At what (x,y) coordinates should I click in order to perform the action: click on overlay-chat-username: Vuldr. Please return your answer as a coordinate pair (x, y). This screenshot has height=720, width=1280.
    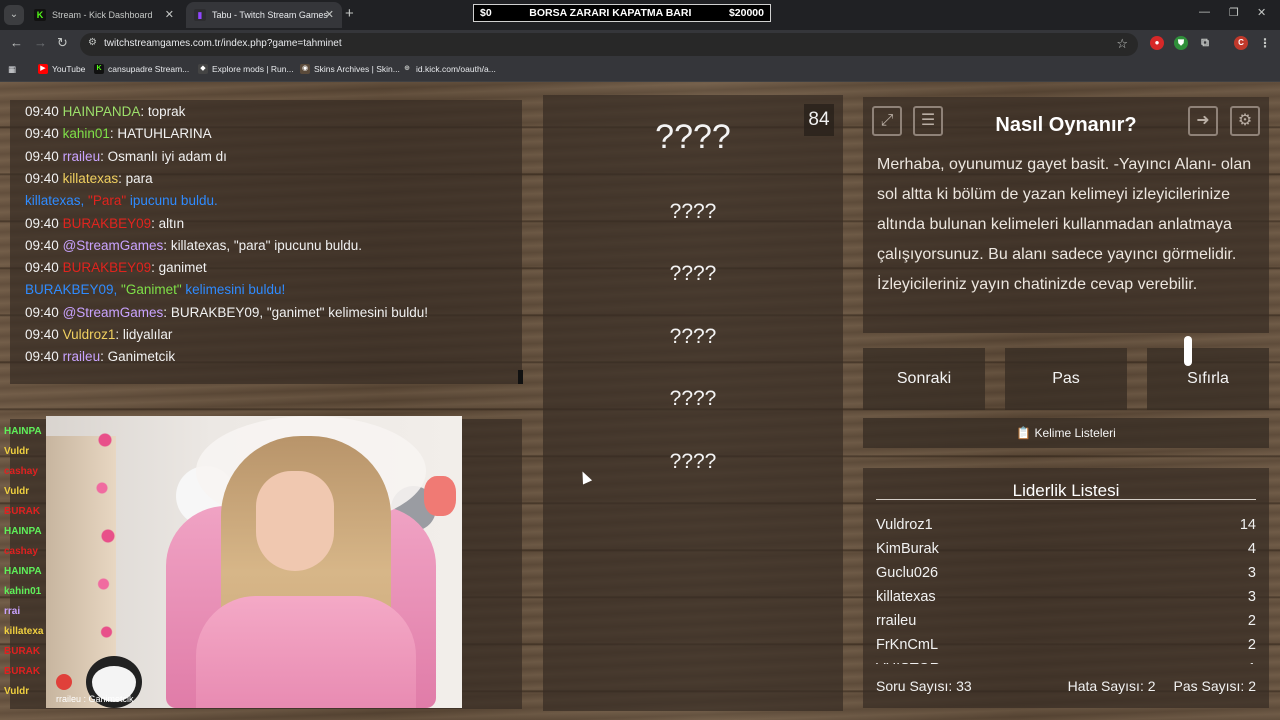
    Looking at the image, I should click on (17, 491).